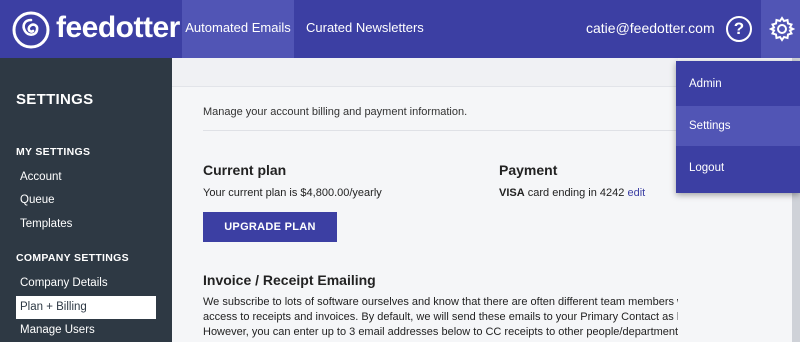 The width and height of the screenshot is (800, 342). Describe the element at coordinates (53, 152) in the screenshot. I see `sidebar-section-my-settings: MY SETTINGS` at that location.